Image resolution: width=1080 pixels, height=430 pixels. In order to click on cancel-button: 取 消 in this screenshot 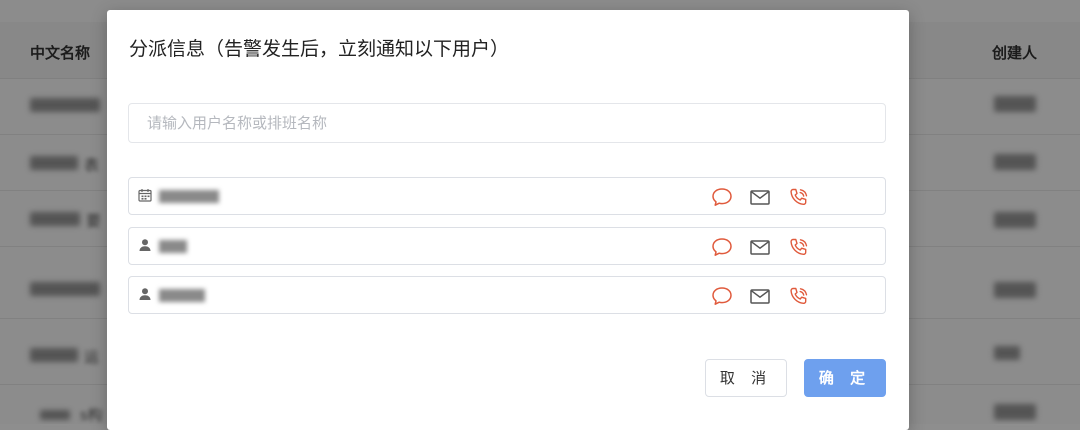, I will do `click(746, 378)`.